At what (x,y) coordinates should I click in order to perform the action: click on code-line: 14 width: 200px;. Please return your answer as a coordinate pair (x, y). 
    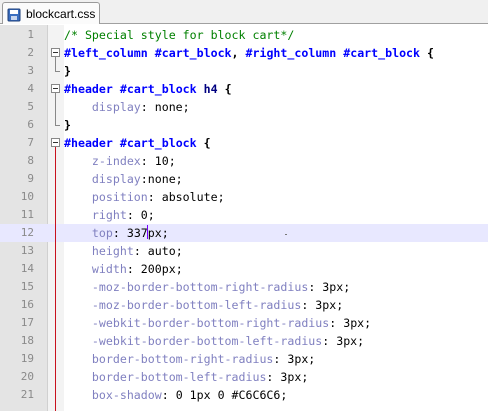
    Looking at the image, I should click on (244, 269).